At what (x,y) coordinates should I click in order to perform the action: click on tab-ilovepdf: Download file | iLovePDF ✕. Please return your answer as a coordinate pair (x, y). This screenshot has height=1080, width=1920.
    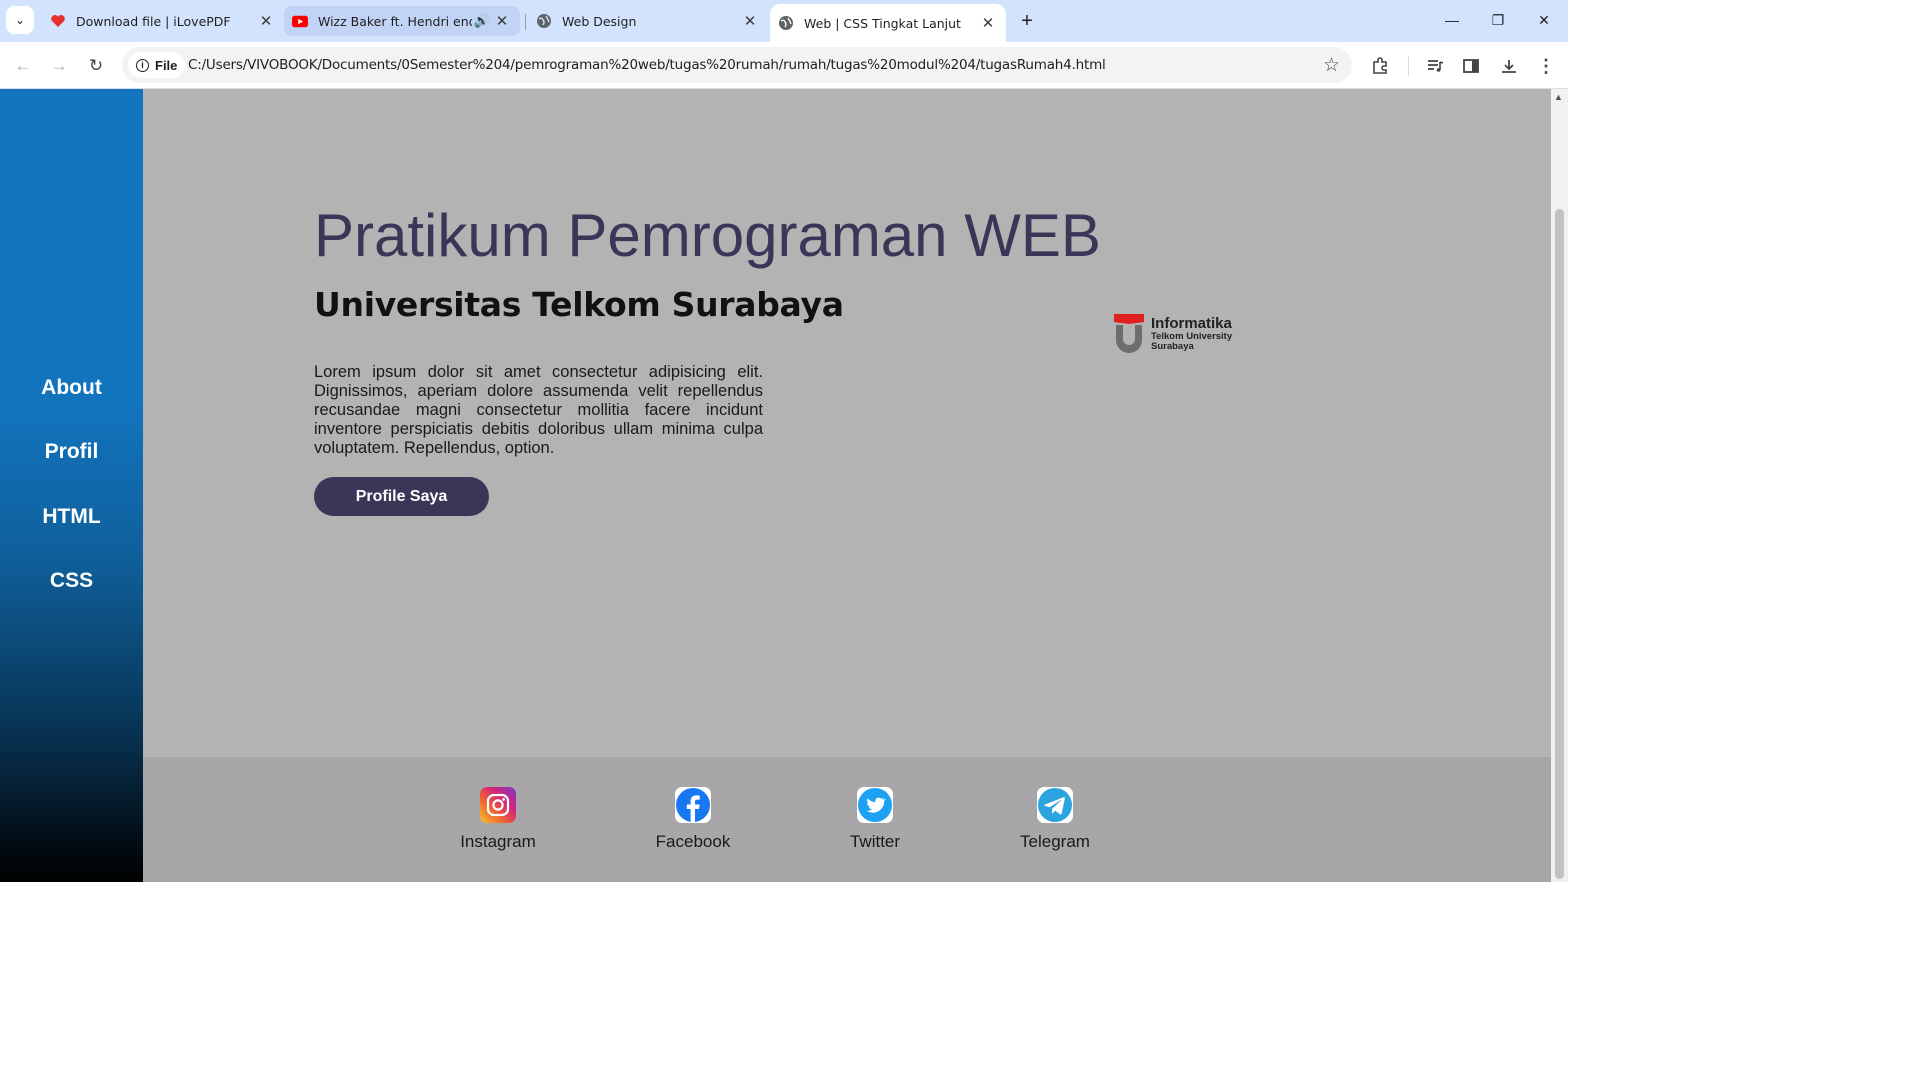
    Looking at the image, I should click on (161, 21).